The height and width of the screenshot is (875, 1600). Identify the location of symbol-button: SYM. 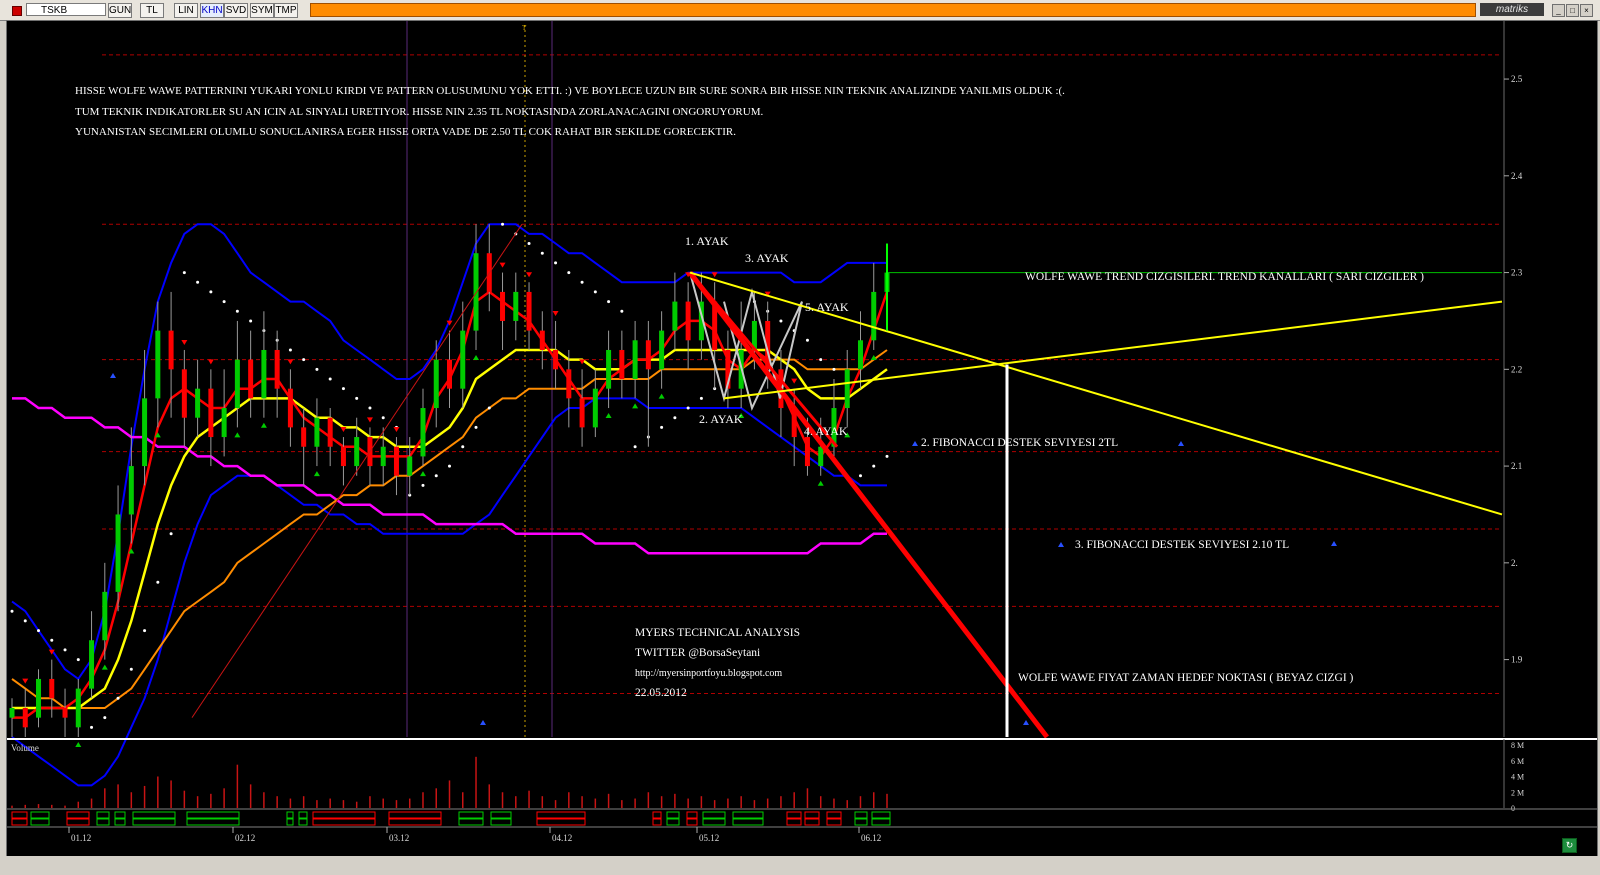
(262, 10).